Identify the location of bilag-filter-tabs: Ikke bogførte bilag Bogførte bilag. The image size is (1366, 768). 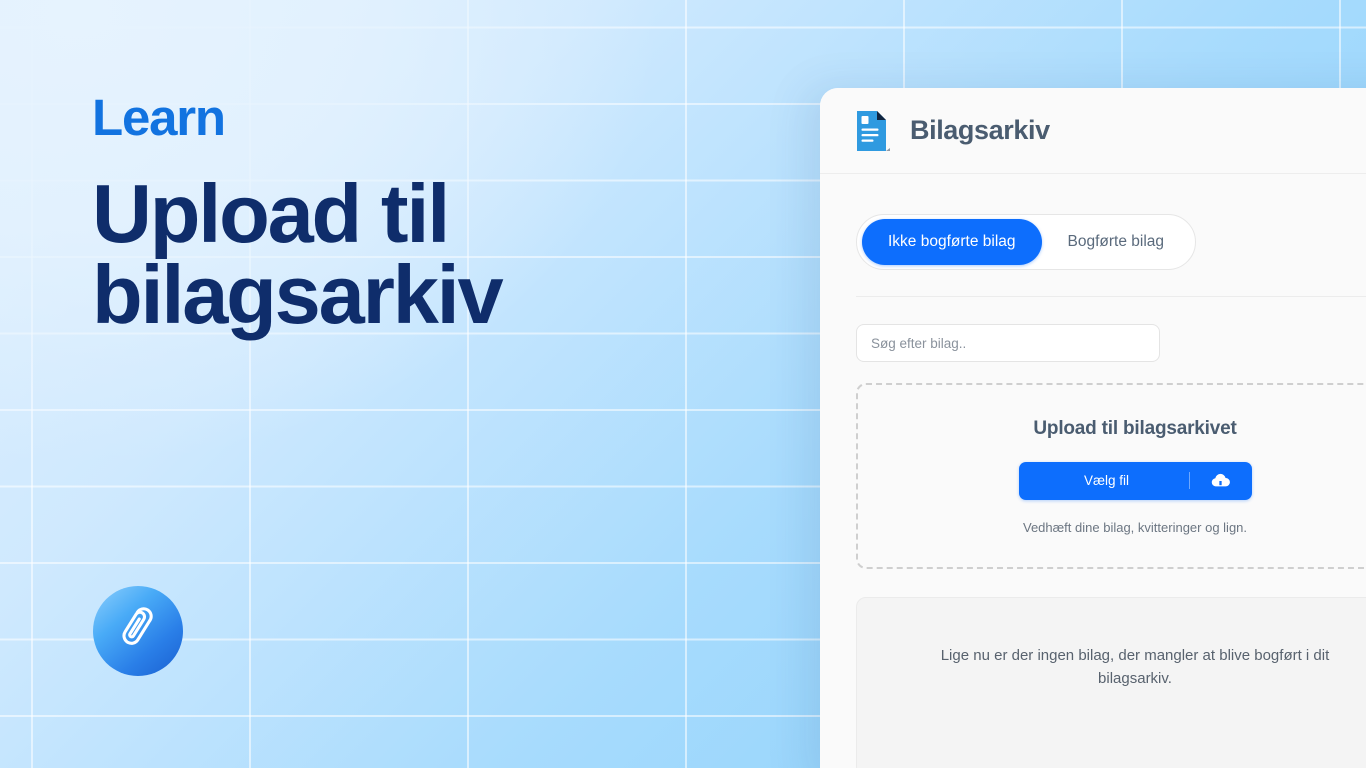
(1026, 242).